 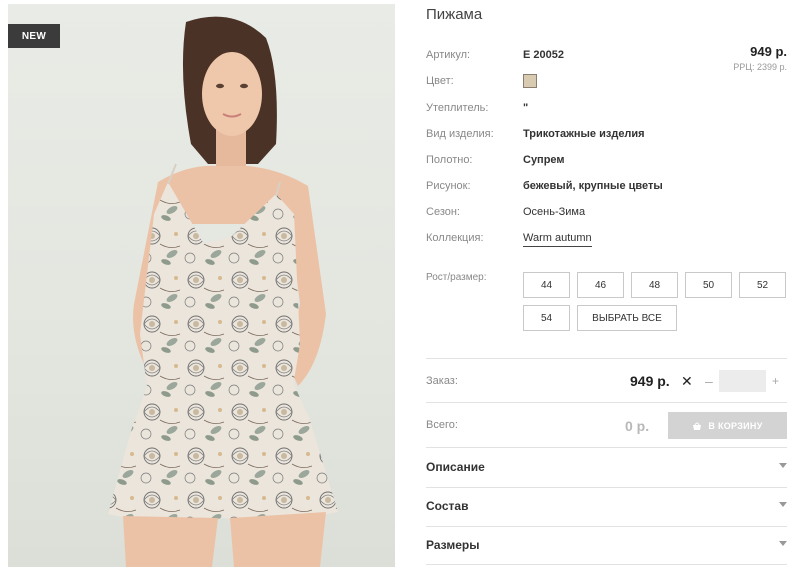 I want to click on product-price: 949 р., so click(x=768, y=51).